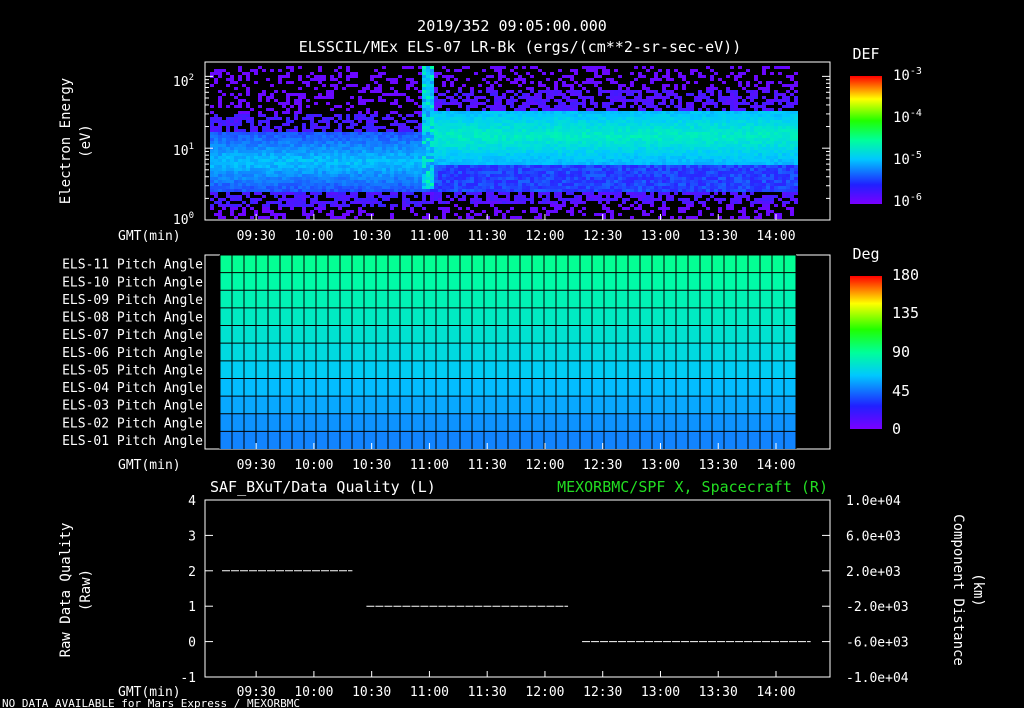 The width and height of the screenshot is (1024, 708). I want to click on timestamp: 2019/352 09:05:00.000, so click(512, 26).